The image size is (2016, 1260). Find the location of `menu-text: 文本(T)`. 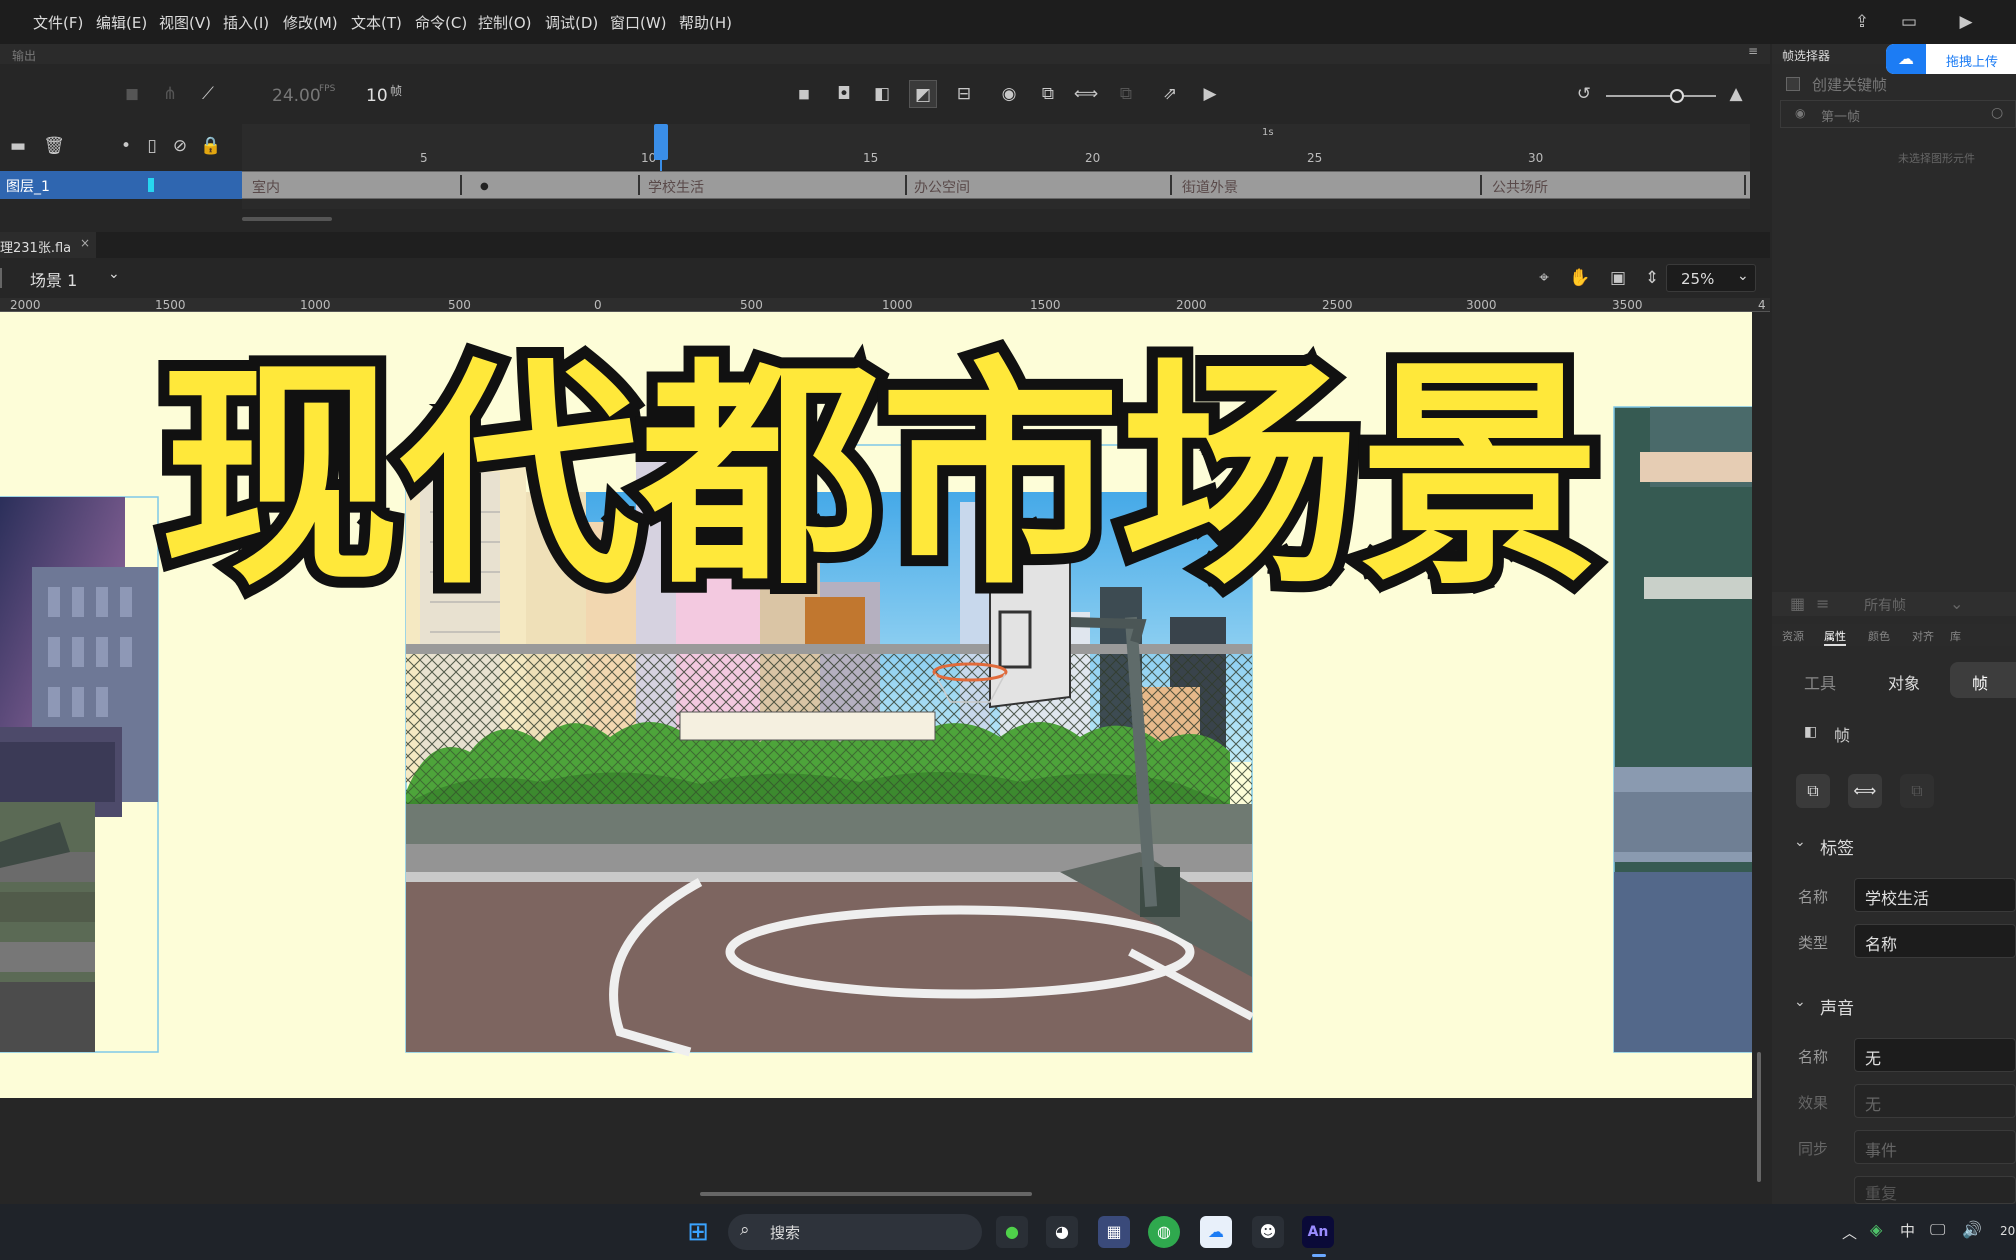

menu-text: 文本(T) is located at coordinates (376, 22).